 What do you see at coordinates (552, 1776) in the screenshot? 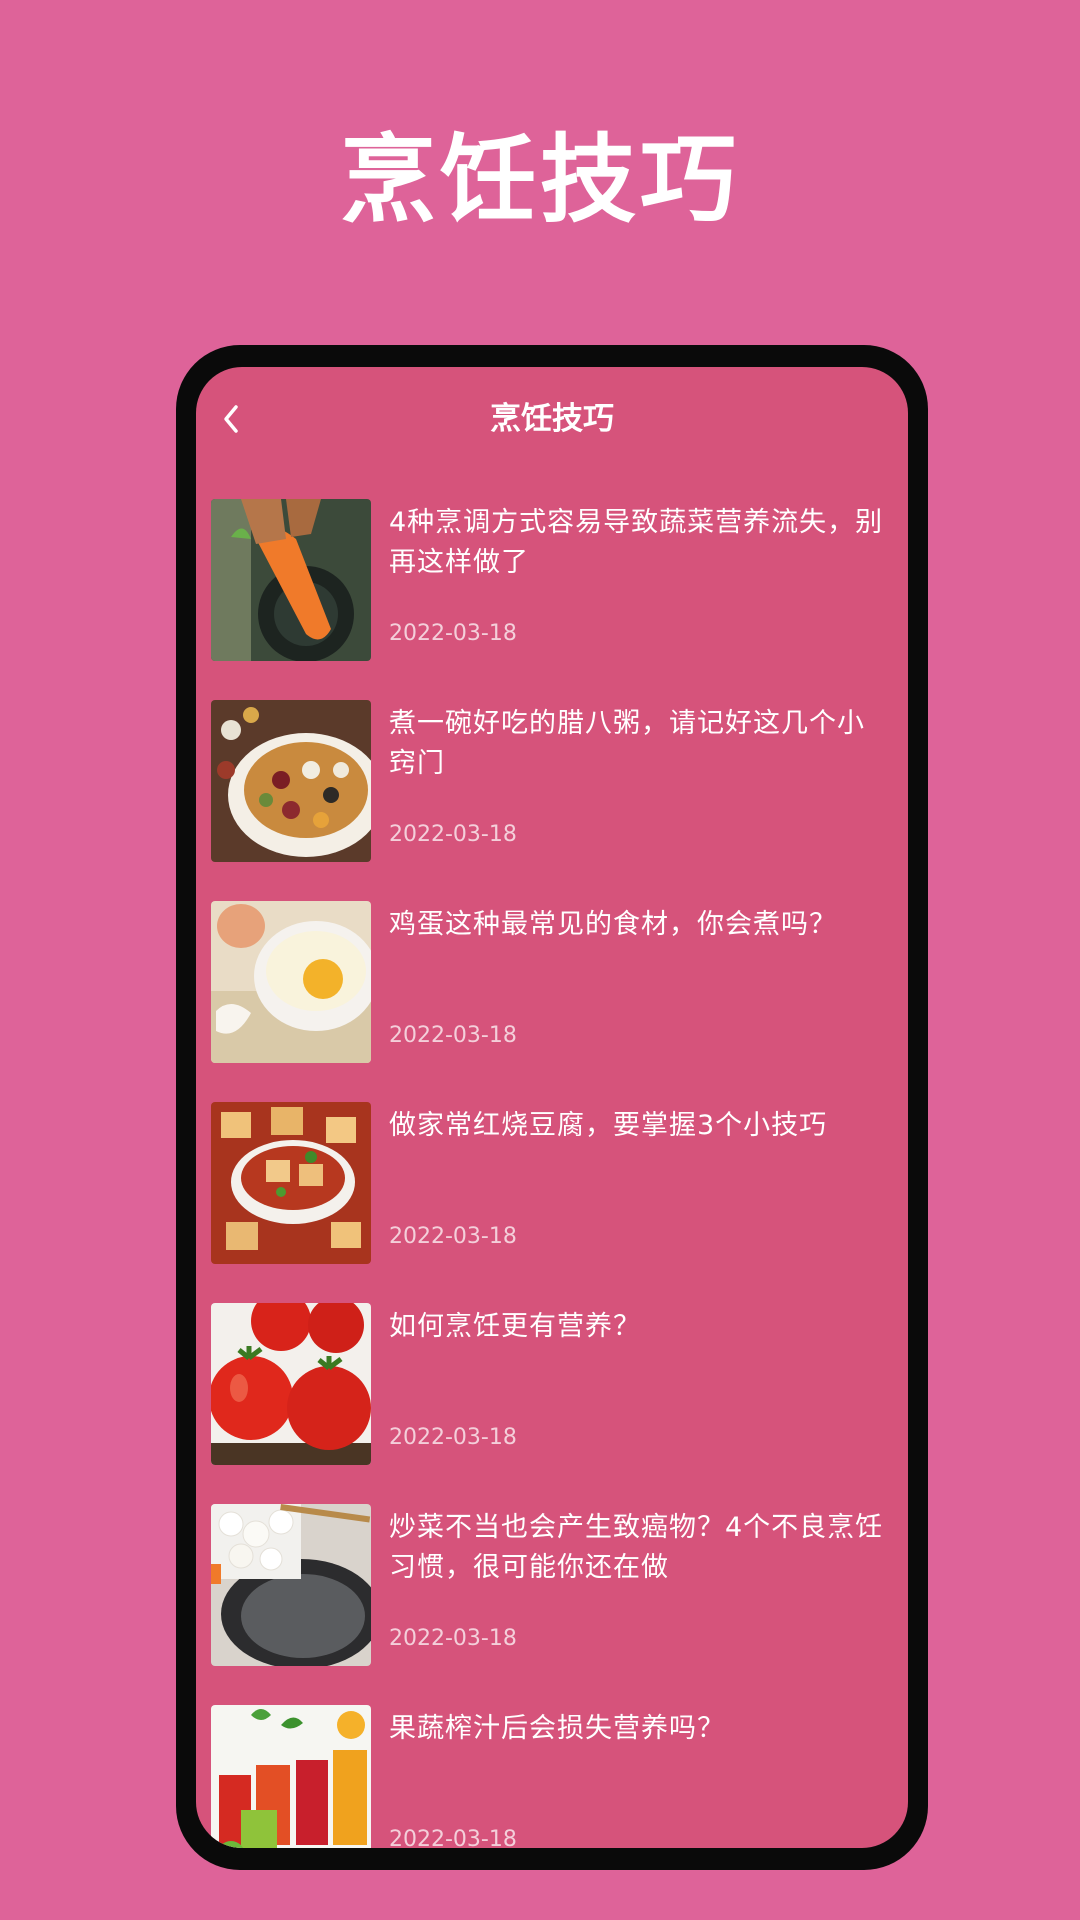
I see `article-item: 果蔬榨汁后会损失营养吗？ 2022-03-18` at bounding box center [552, 1776].